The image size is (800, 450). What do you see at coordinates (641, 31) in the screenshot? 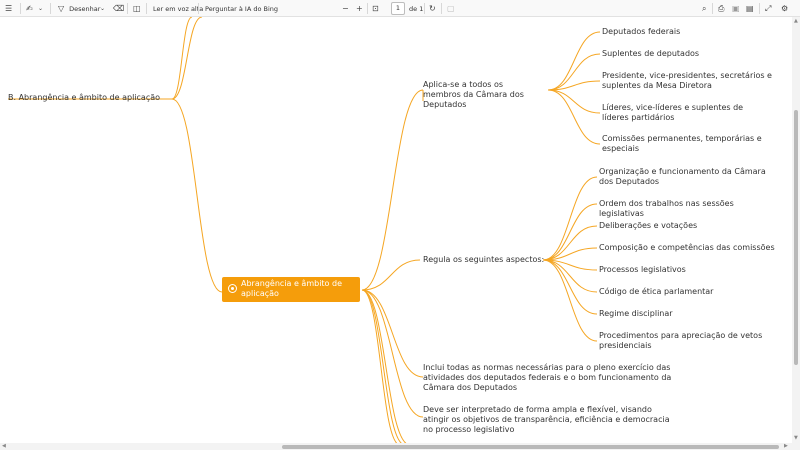
I see `group1-item: Deputados federais` at bounding box center [641, 31].